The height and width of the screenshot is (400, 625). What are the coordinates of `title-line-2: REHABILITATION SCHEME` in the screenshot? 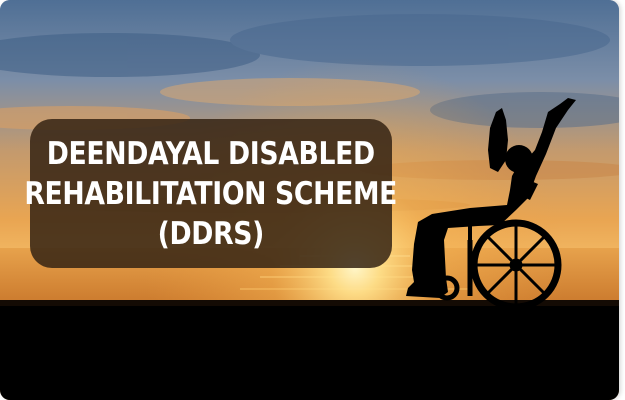 It's located at (211, 193).